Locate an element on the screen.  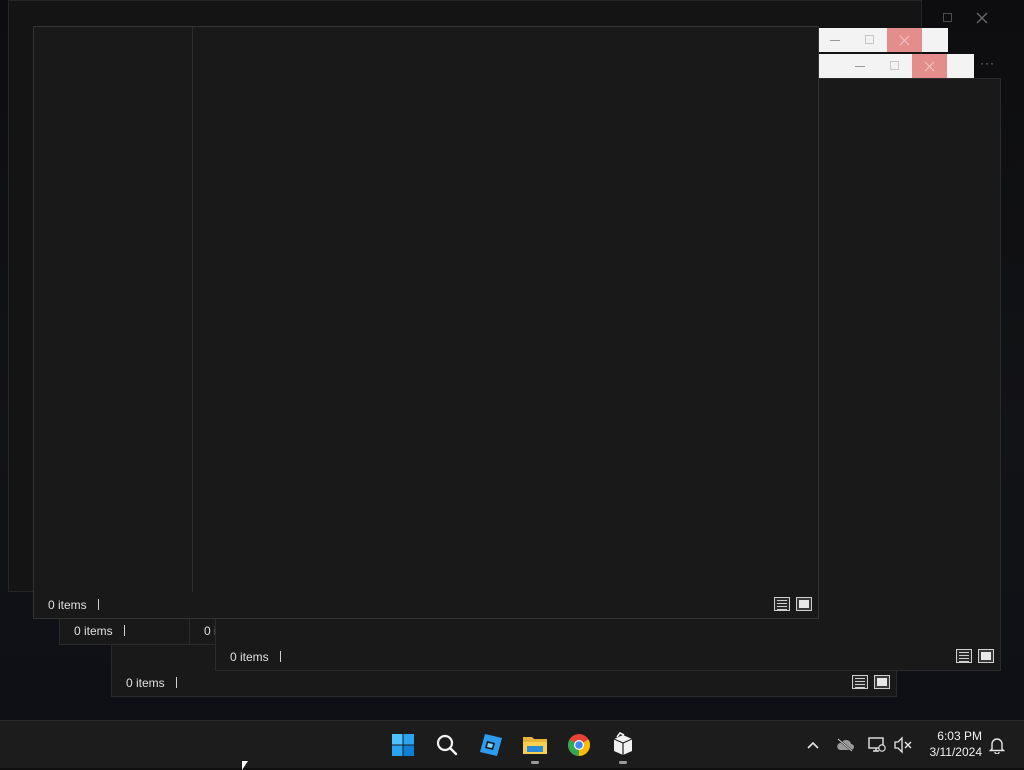
roblox-studio-icon is located at coordinates (491, 745).